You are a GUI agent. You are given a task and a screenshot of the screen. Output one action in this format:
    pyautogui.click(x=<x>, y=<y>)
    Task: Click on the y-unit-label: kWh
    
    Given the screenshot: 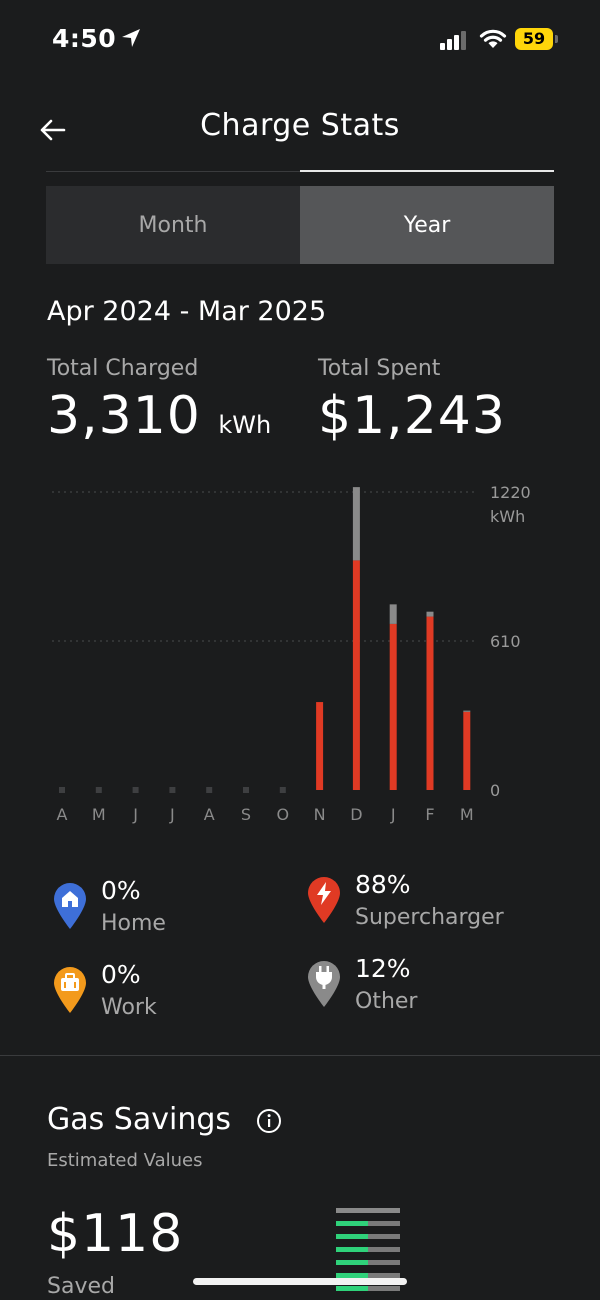 What is the action you would take?
    pyautogui.click(x=507, y=516)
    